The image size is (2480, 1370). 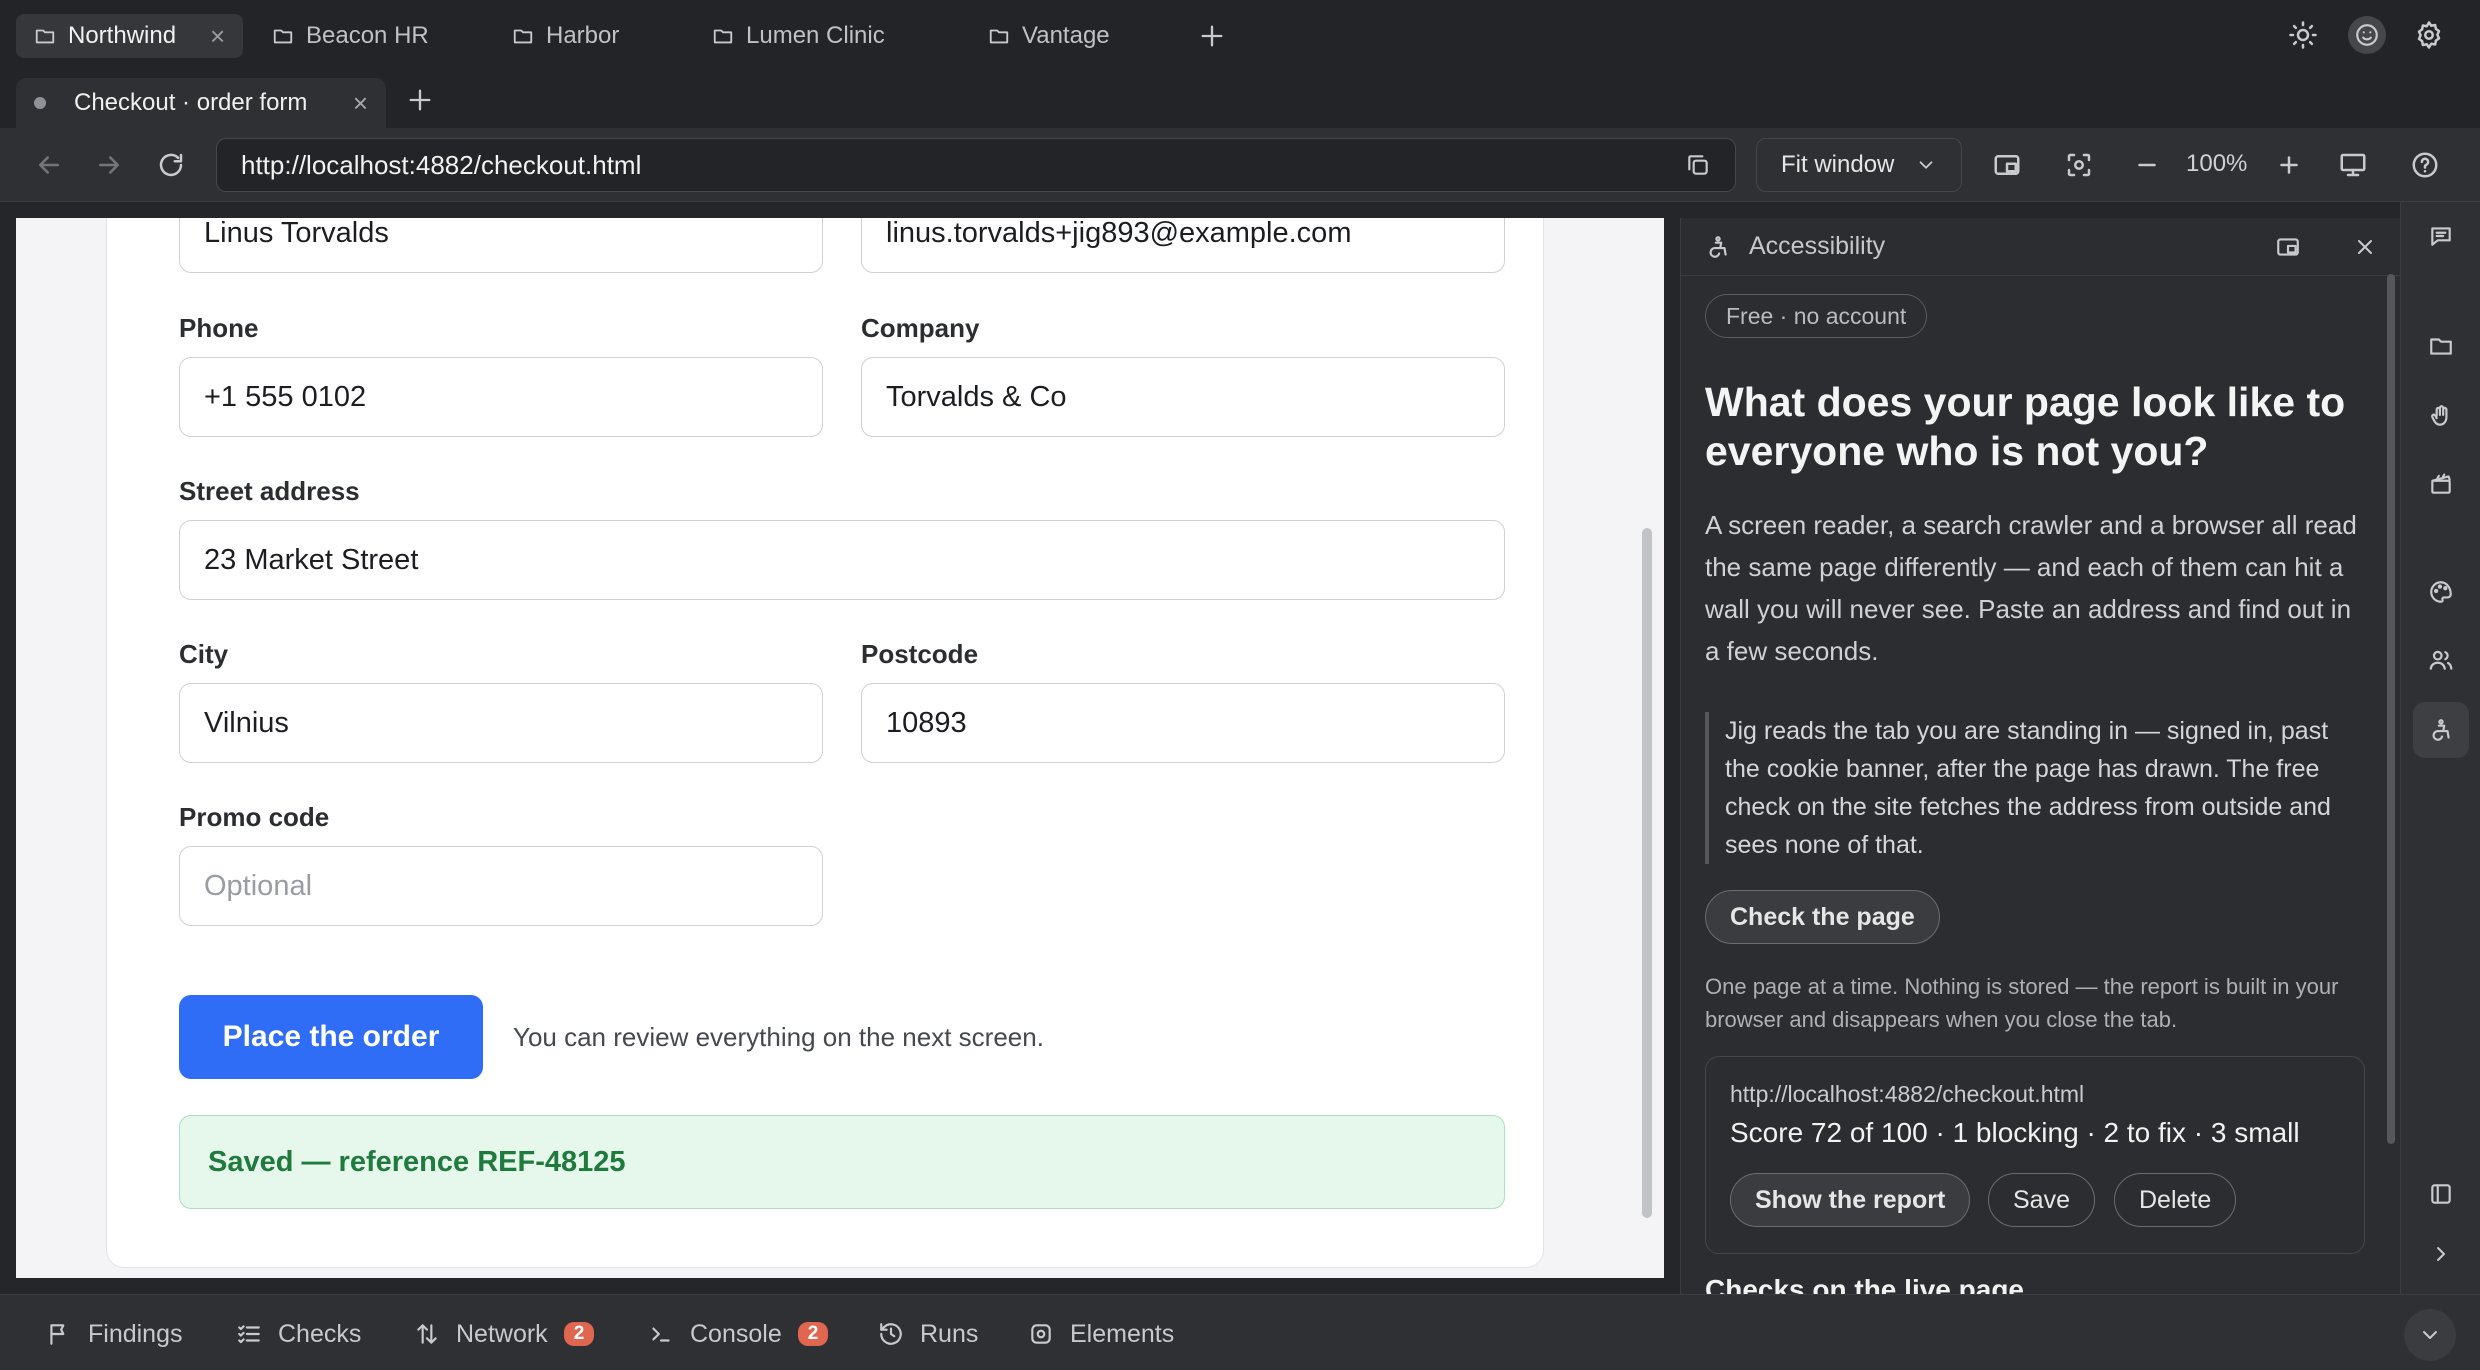 I want to click on tab-findings: Findings, so click(x=114, y=1334).